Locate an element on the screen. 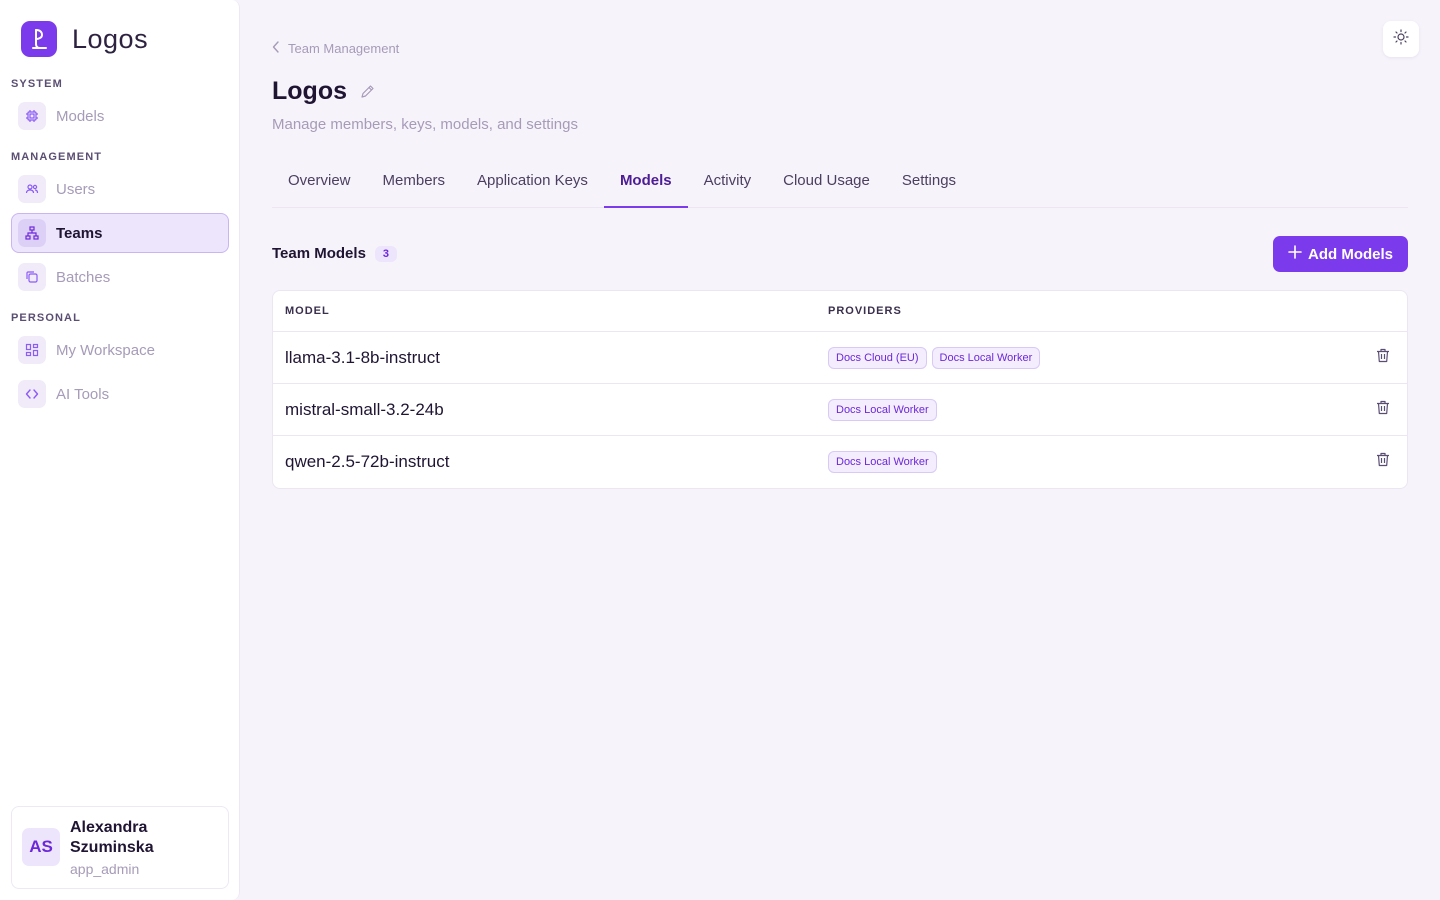 Image resolution: width=1440 pixels, height=900 pixels. user-role: app_admin is located at coordinates (105, 869).